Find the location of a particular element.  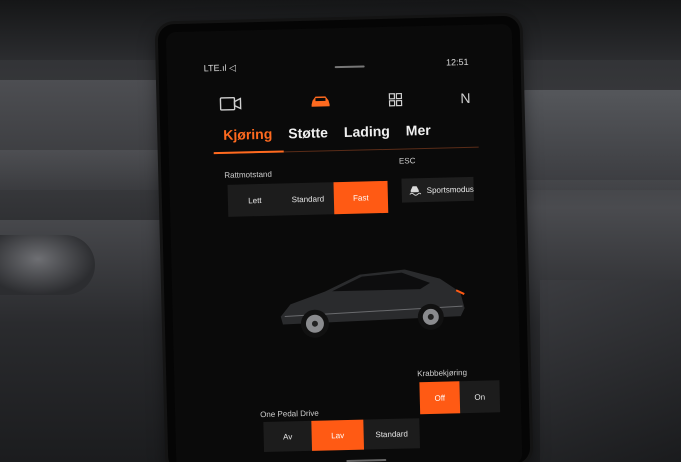

creep-segmented-control: Off On is located at coordinates (460, 397).